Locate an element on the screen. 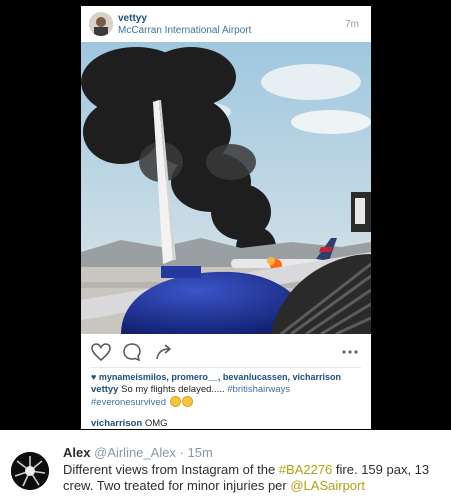 The image size is (451, 502). tweet-avatar is located at coordinates (30, 471).